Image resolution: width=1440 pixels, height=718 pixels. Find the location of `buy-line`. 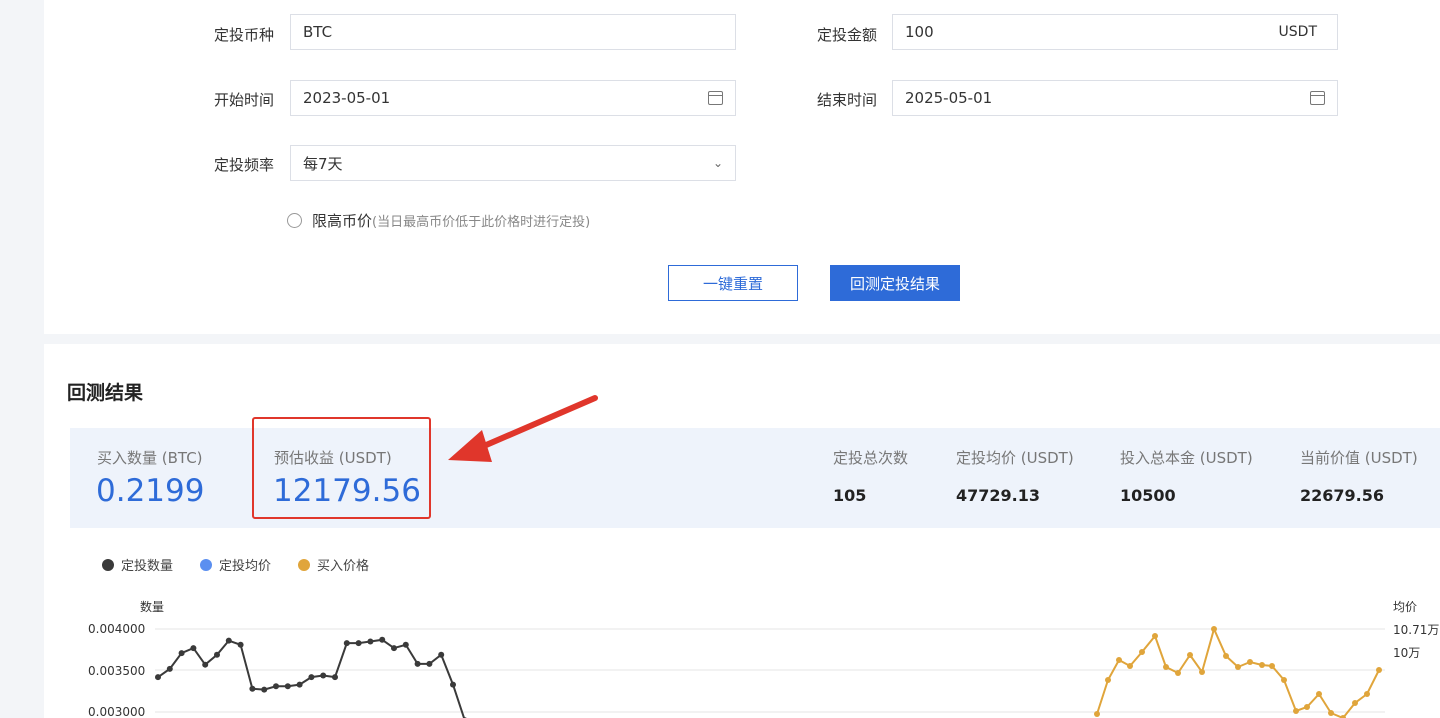

buy-line is located at coordinates (1238, 672).